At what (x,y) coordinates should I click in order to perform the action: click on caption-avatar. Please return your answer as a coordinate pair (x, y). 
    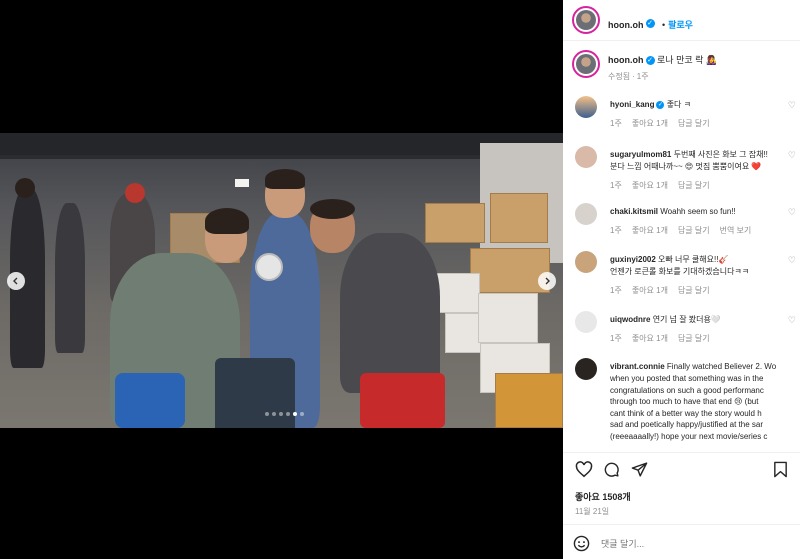
    Looking at the image, I should click on (586, 64).